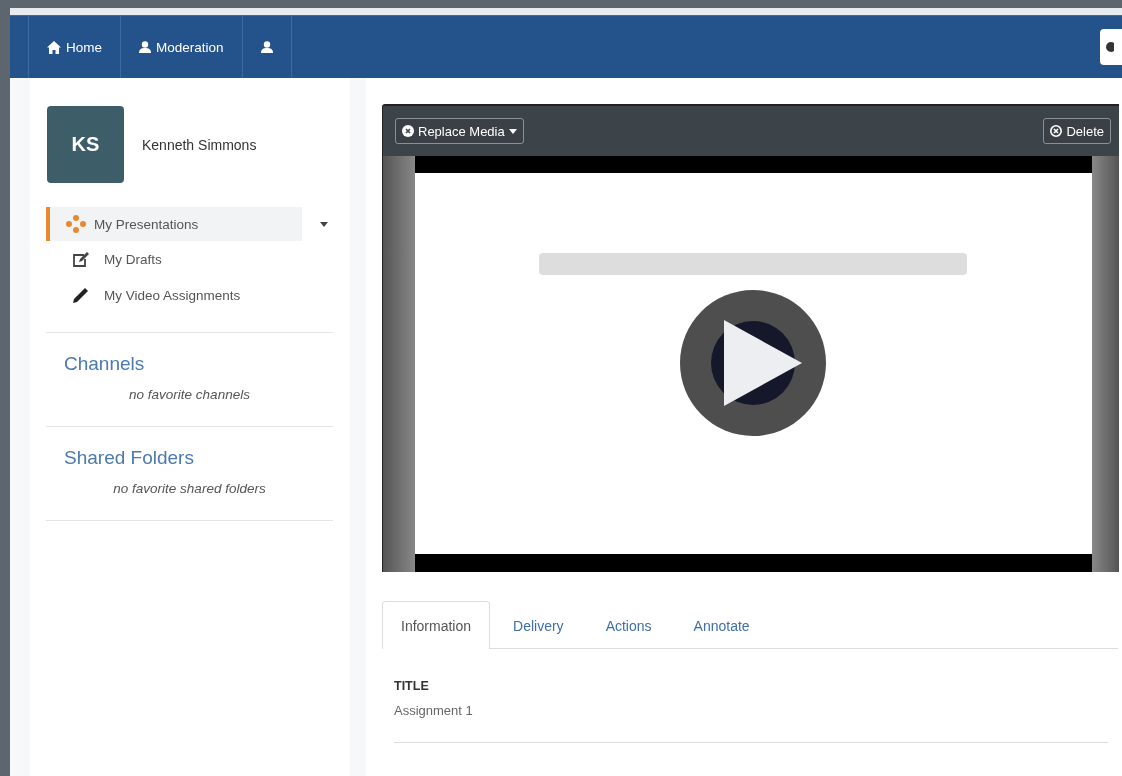  I want to click on tab: Annotate, so click(721, 625).